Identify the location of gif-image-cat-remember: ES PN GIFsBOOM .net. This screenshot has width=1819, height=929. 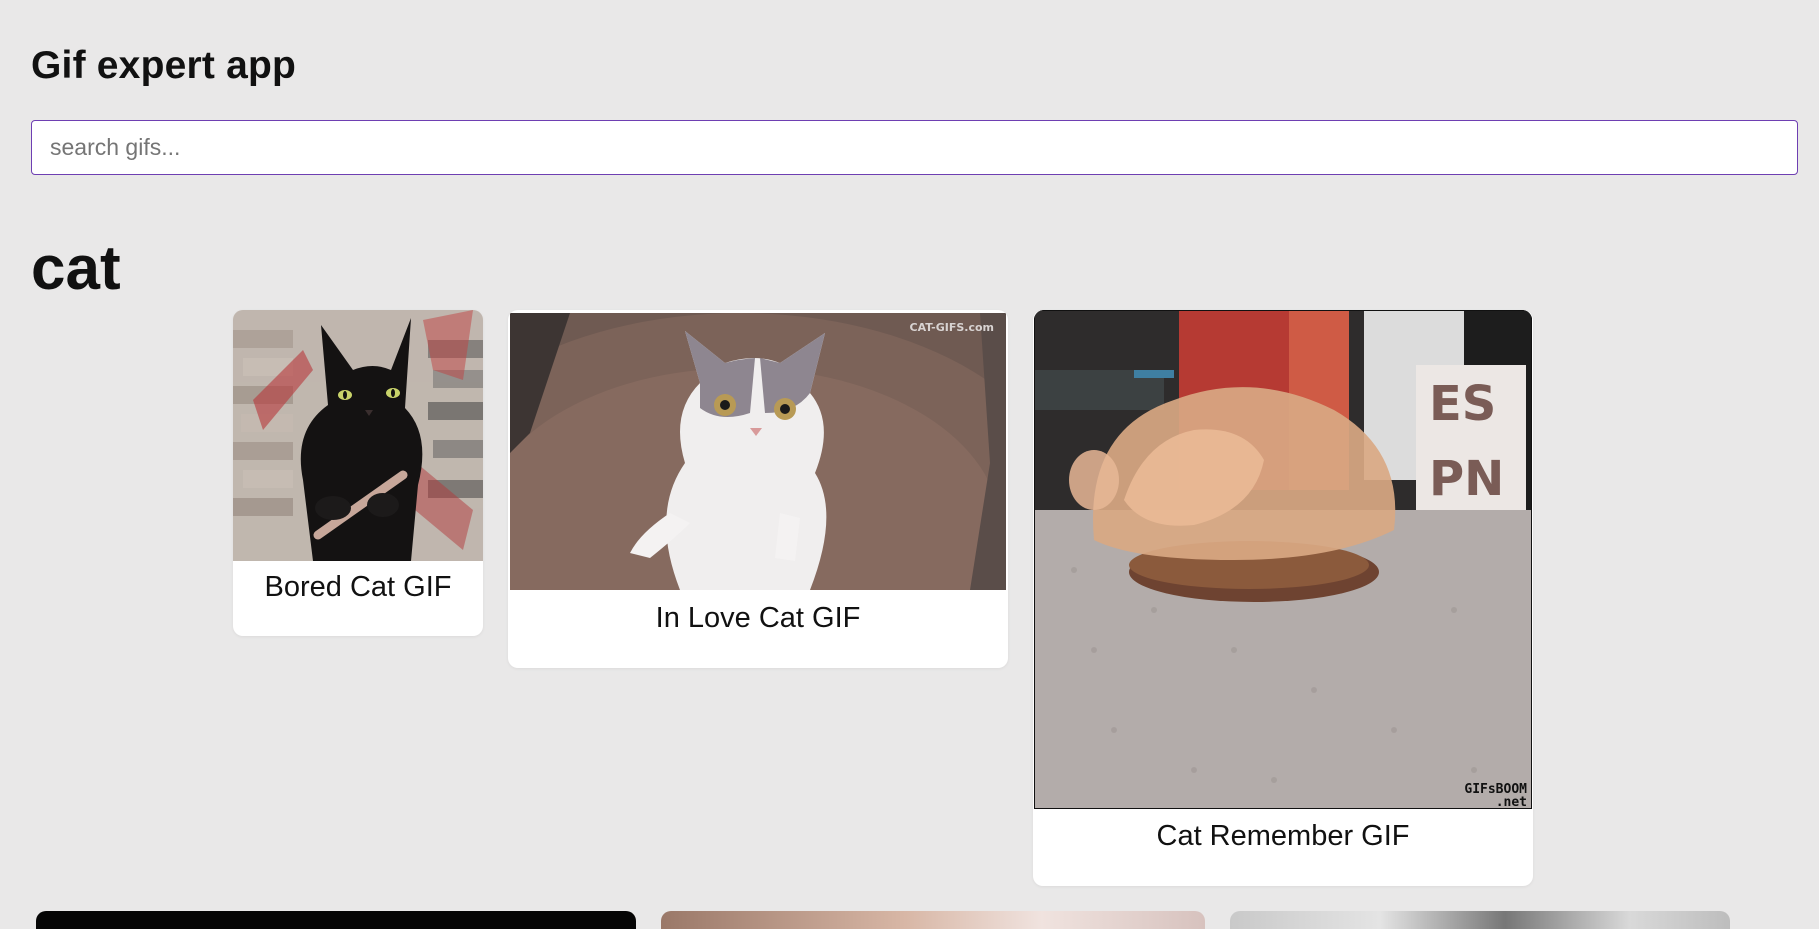
(1283, 559).